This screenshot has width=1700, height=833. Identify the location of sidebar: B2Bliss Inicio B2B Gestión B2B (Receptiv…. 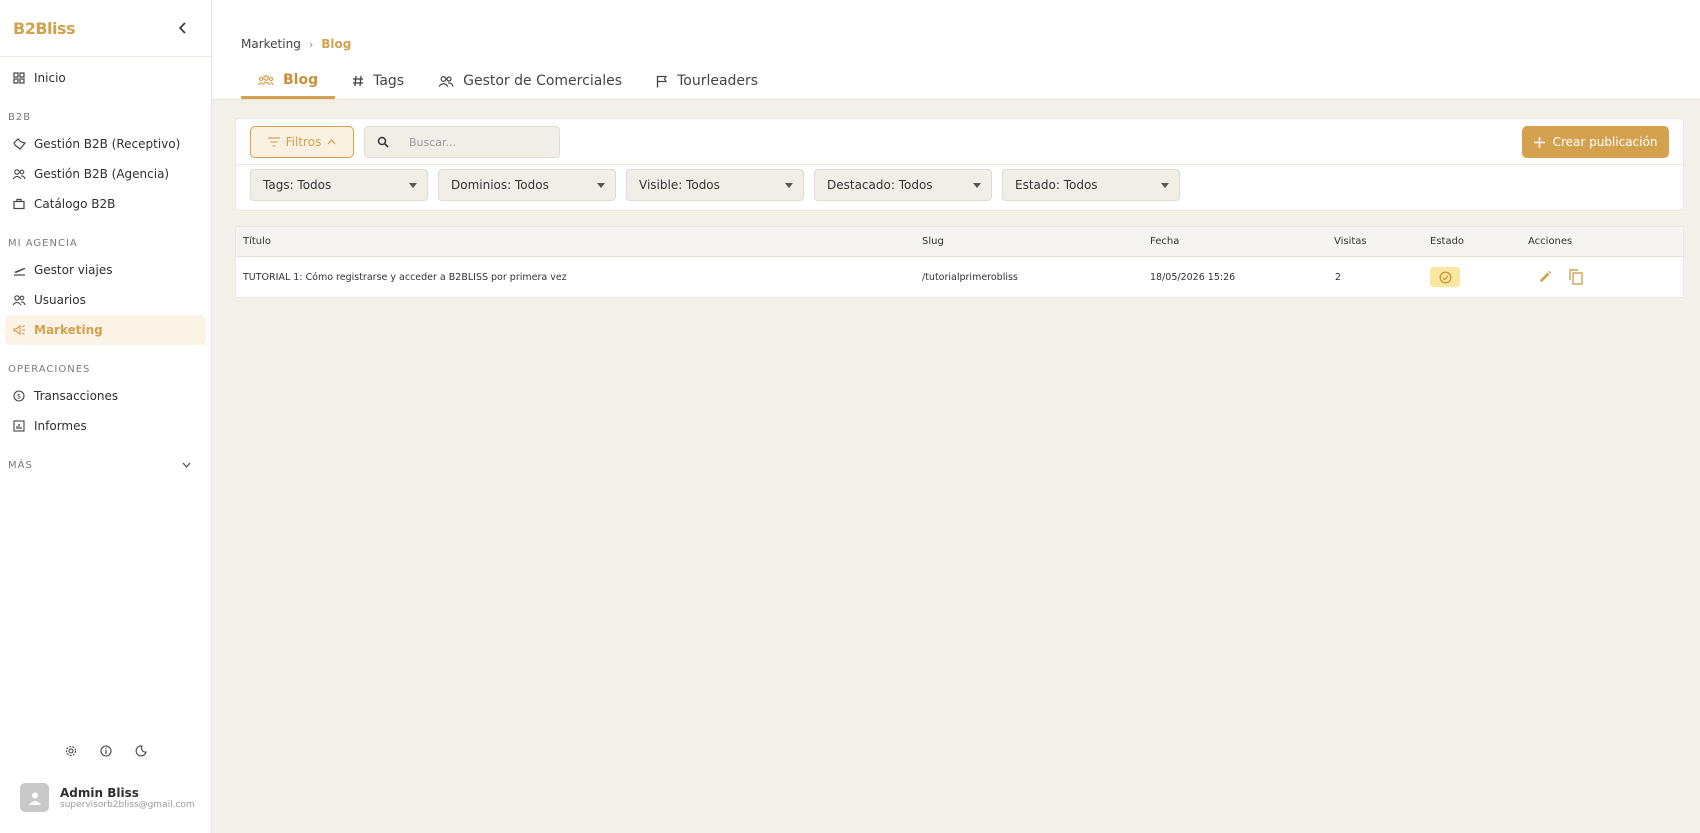
(106, 416).